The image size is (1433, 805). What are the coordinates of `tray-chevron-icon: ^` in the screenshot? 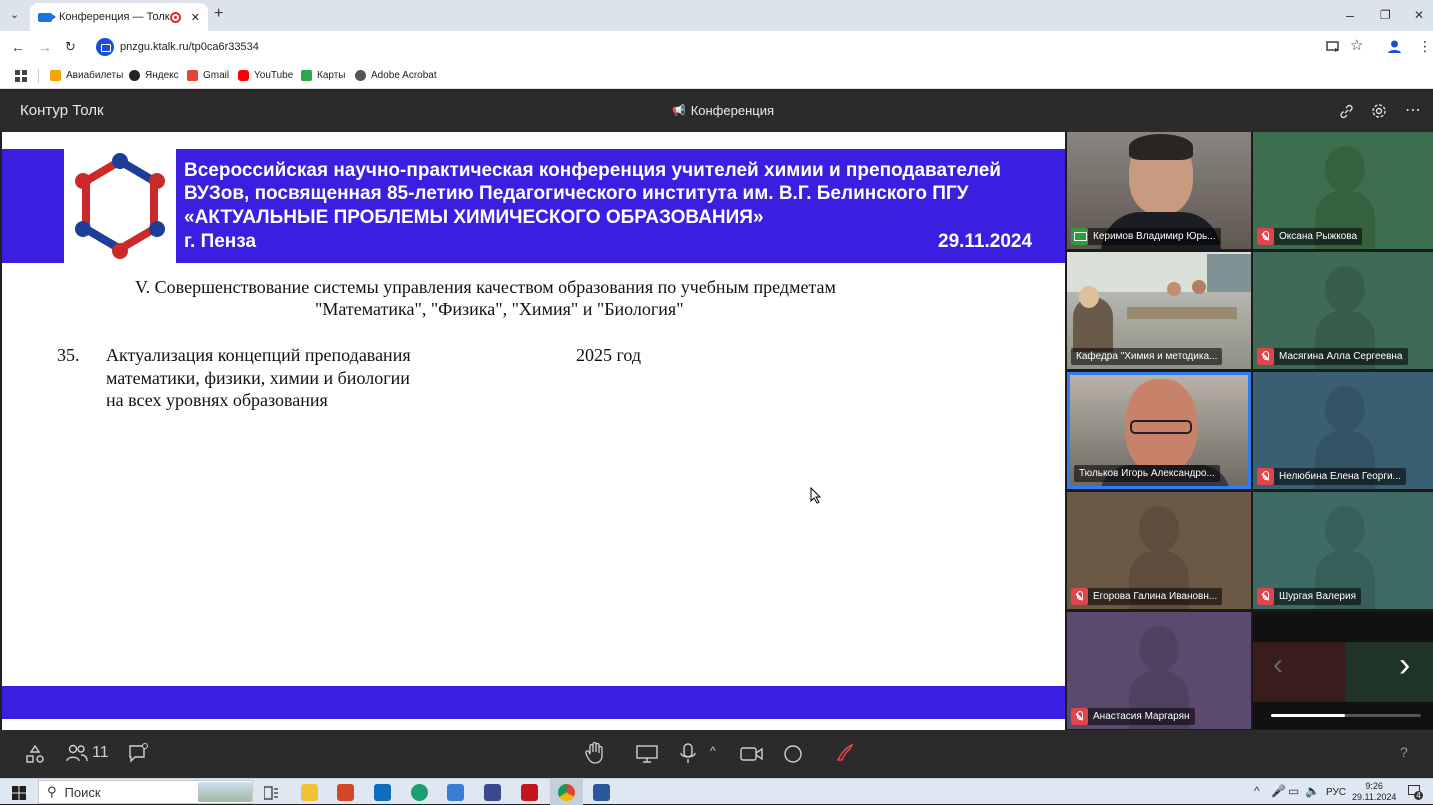 It's located at (1257, 791).